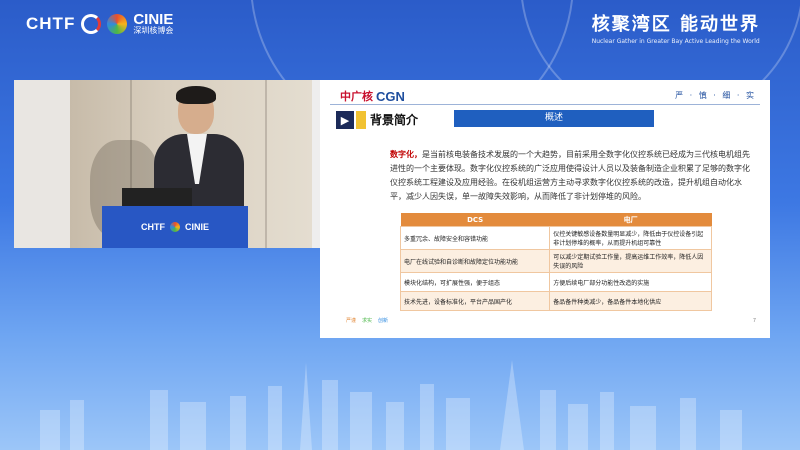  Describe the element at coordinates (316, 164) in the screenshot. I see `video-frame-right` at that location.